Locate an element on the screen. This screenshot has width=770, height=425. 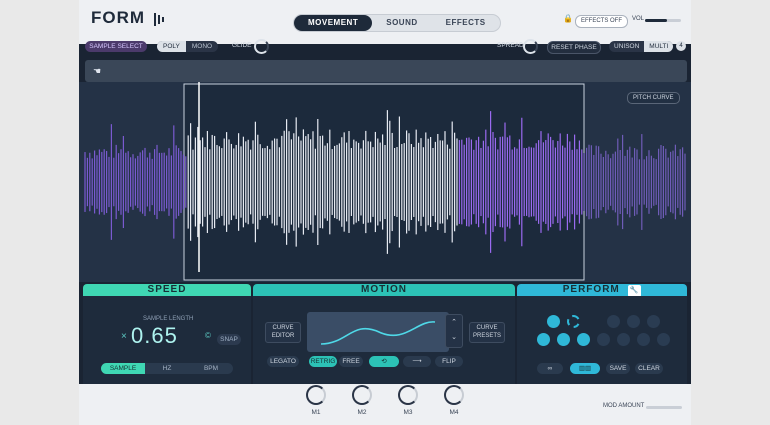
keyboard-icon: ▥▥ is located at coordinates (585, 368).